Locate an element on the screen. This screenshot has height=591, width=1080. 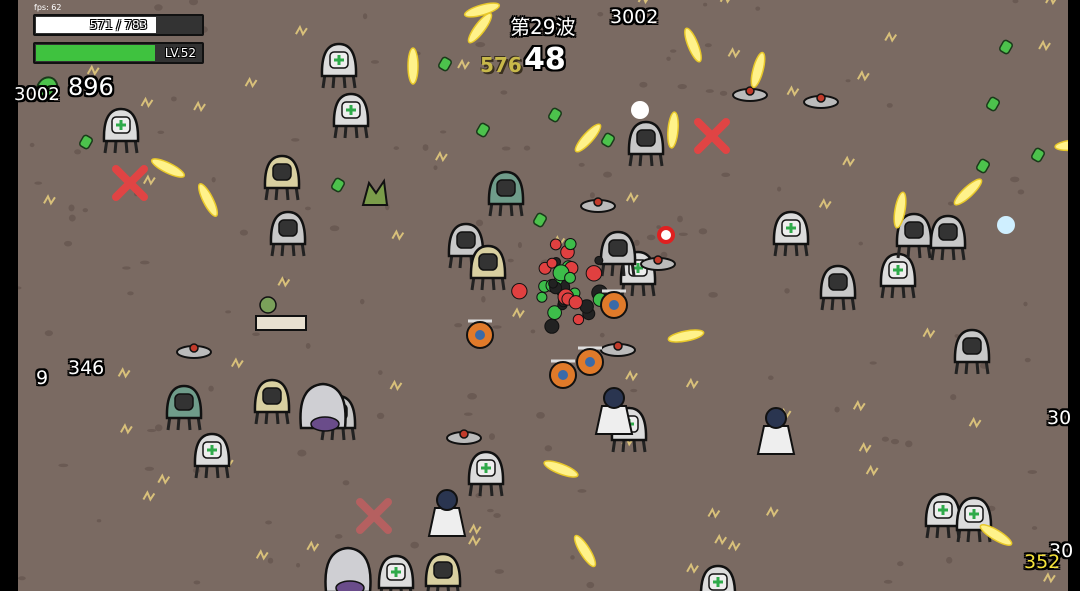
wave-timer: 48 is located at coordinates (545, 59).